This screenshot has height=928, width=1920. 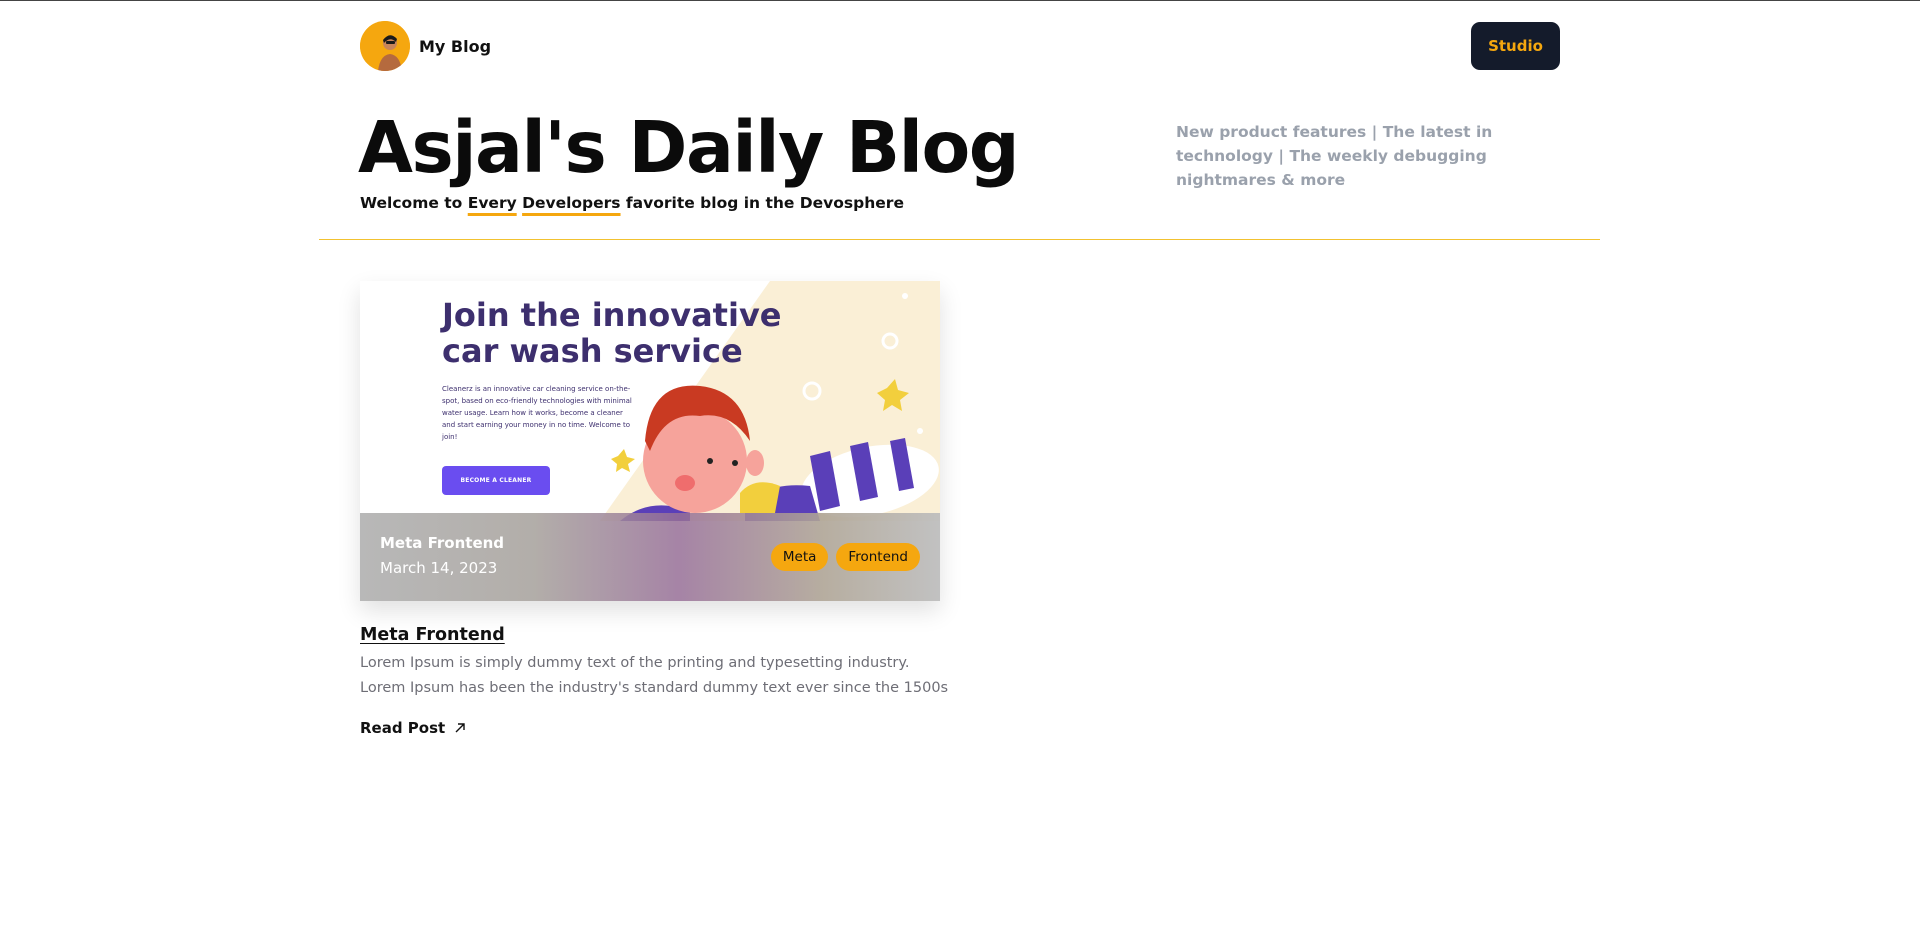 I want to click on page-title: Asjal's Daily Blog, so click(x=689, y=147).